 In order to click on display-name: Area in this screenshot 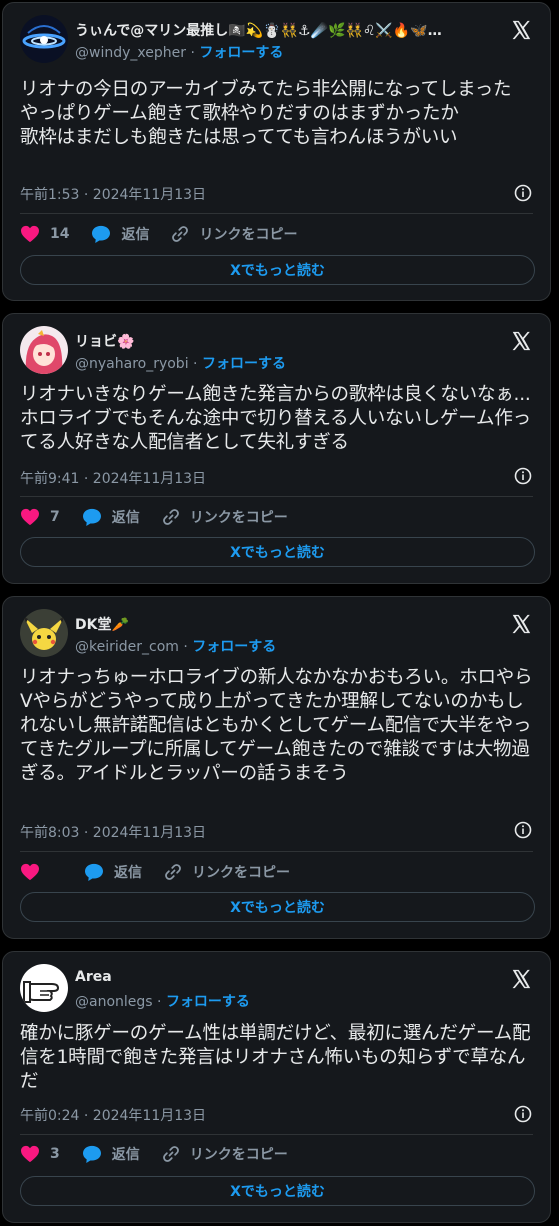, I will do `click(93, 977)`.